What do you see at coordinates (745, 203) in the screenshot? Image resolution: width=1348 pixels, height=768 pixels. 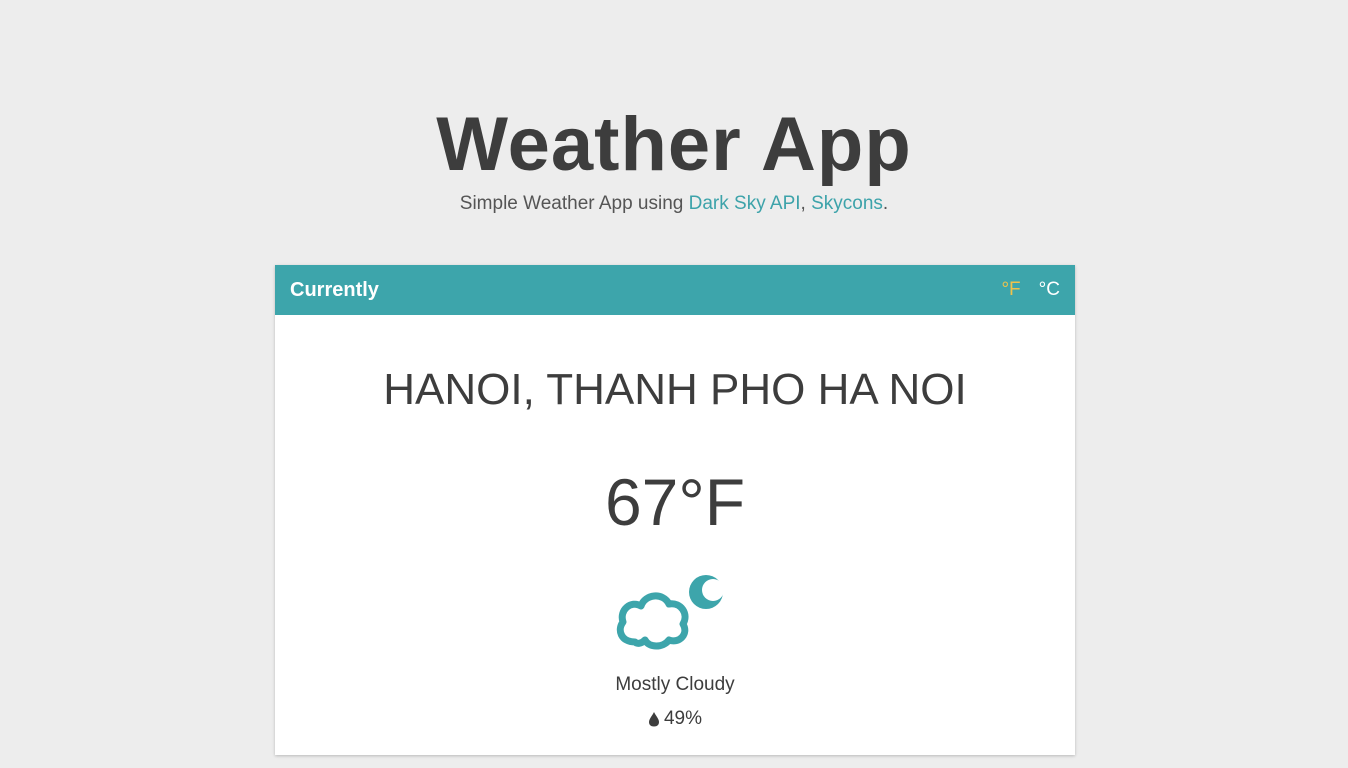 I see `dark-sky-api-link: Dark Sky API` at bounding box center [745, 203].